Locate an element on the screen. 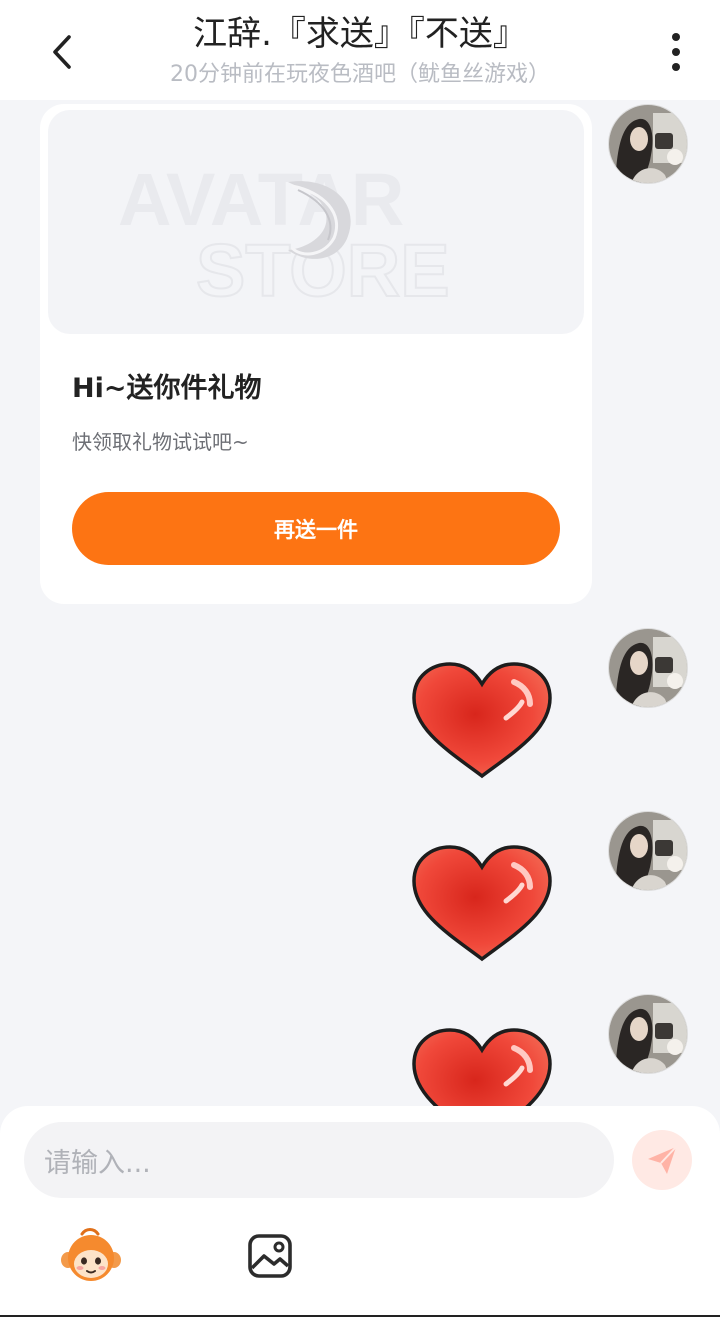 This screenshot has width=720, height=1317. paper-plane-icon is located at coordinates (662, 1160).